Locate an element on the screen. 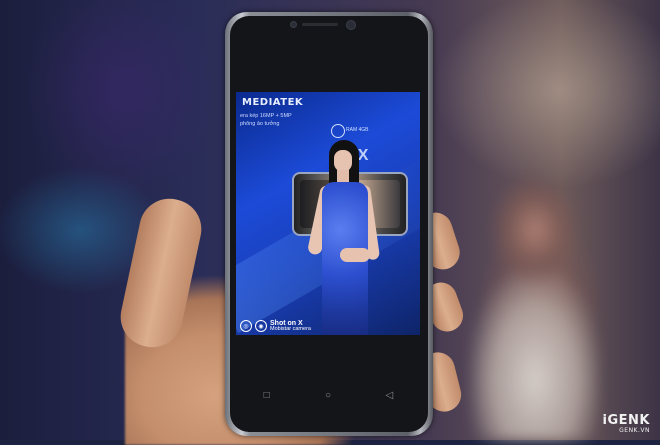 Image resolution: width=660 pixels, height=445 pixels. screen-line-1: era kép 16MP + 5MP is located at coordinates (266, 116).